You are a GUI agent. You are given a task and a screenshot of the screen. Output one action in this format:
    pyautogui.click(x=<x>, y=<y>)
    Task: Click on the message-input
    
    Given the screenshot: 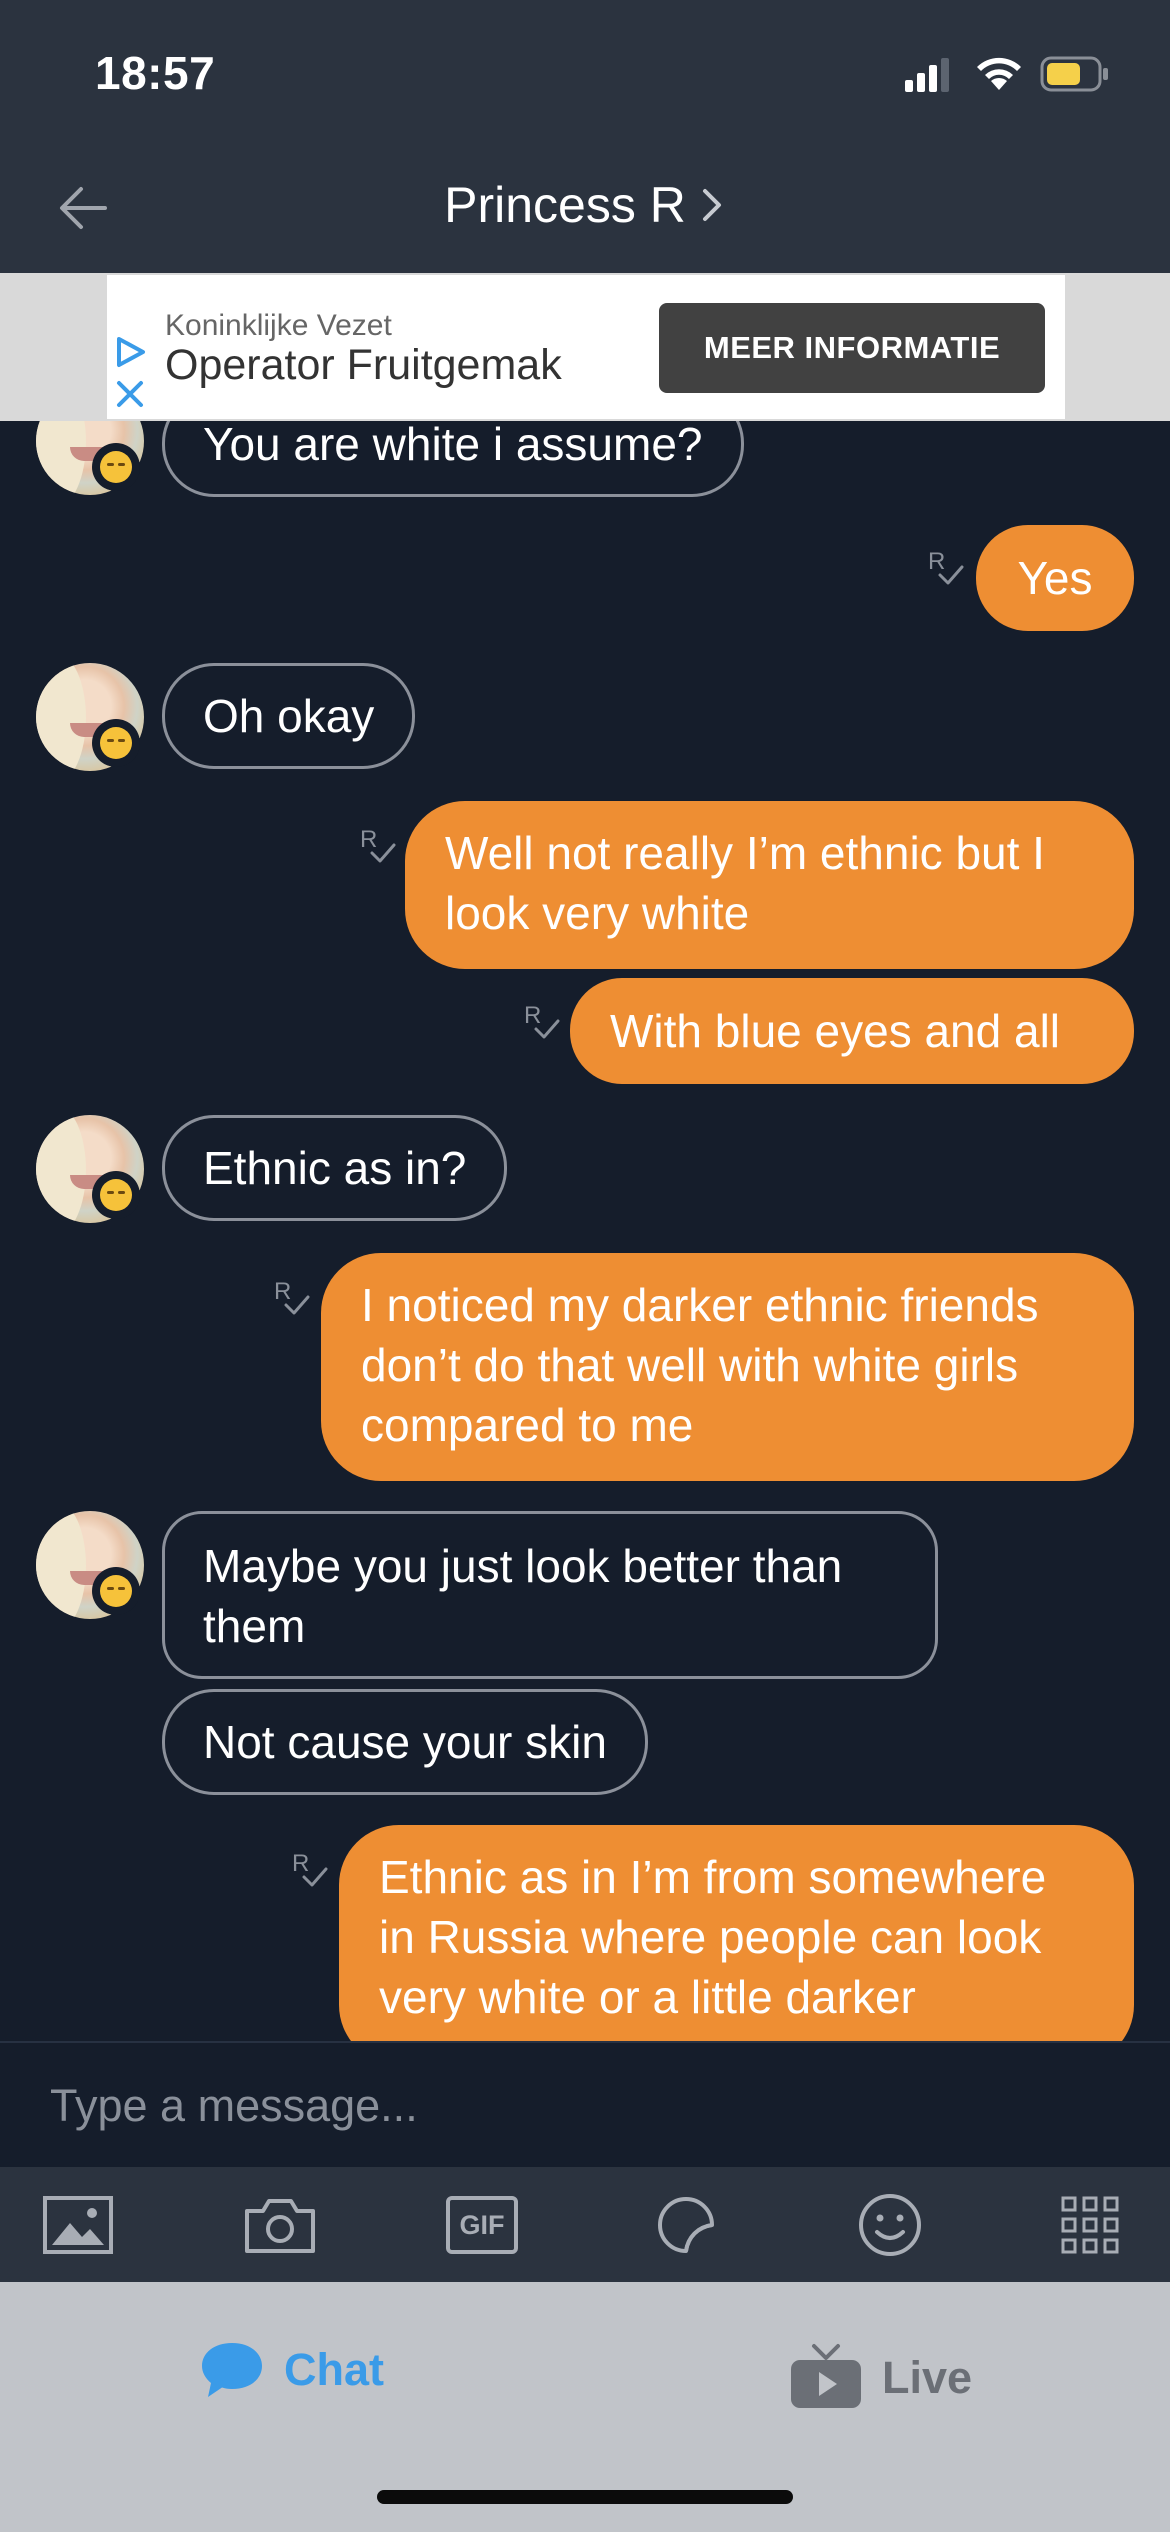 What is the action you would take?
    pyautogui.click(x=585, y=2106)
    